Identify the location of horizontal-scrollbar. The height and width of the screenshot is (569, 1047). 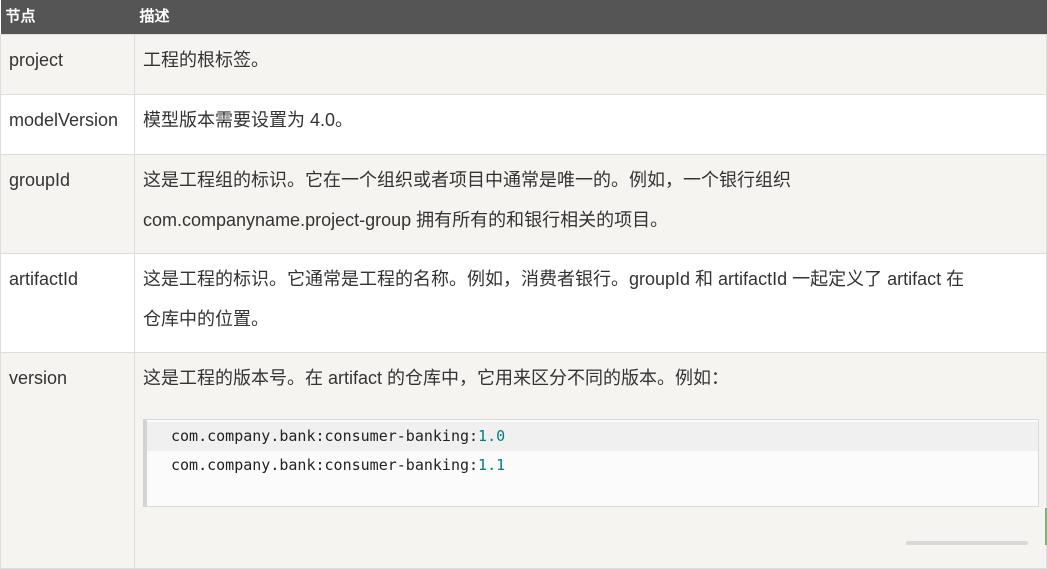
(967, 543).